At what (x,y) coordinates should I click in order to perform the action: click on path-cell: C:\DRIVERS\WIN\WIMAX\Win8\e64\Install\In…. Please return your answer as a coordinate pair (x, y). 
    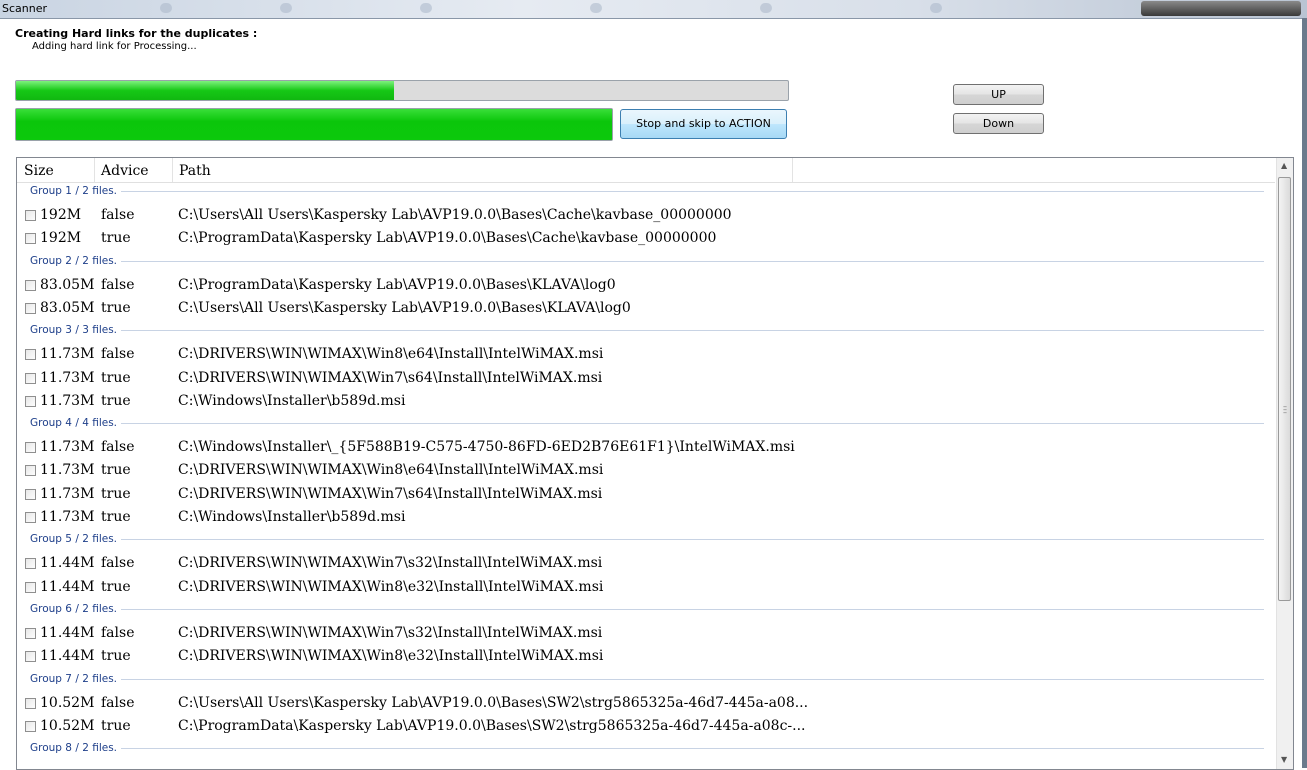
    Looking at the image, I should click on (391, 354).